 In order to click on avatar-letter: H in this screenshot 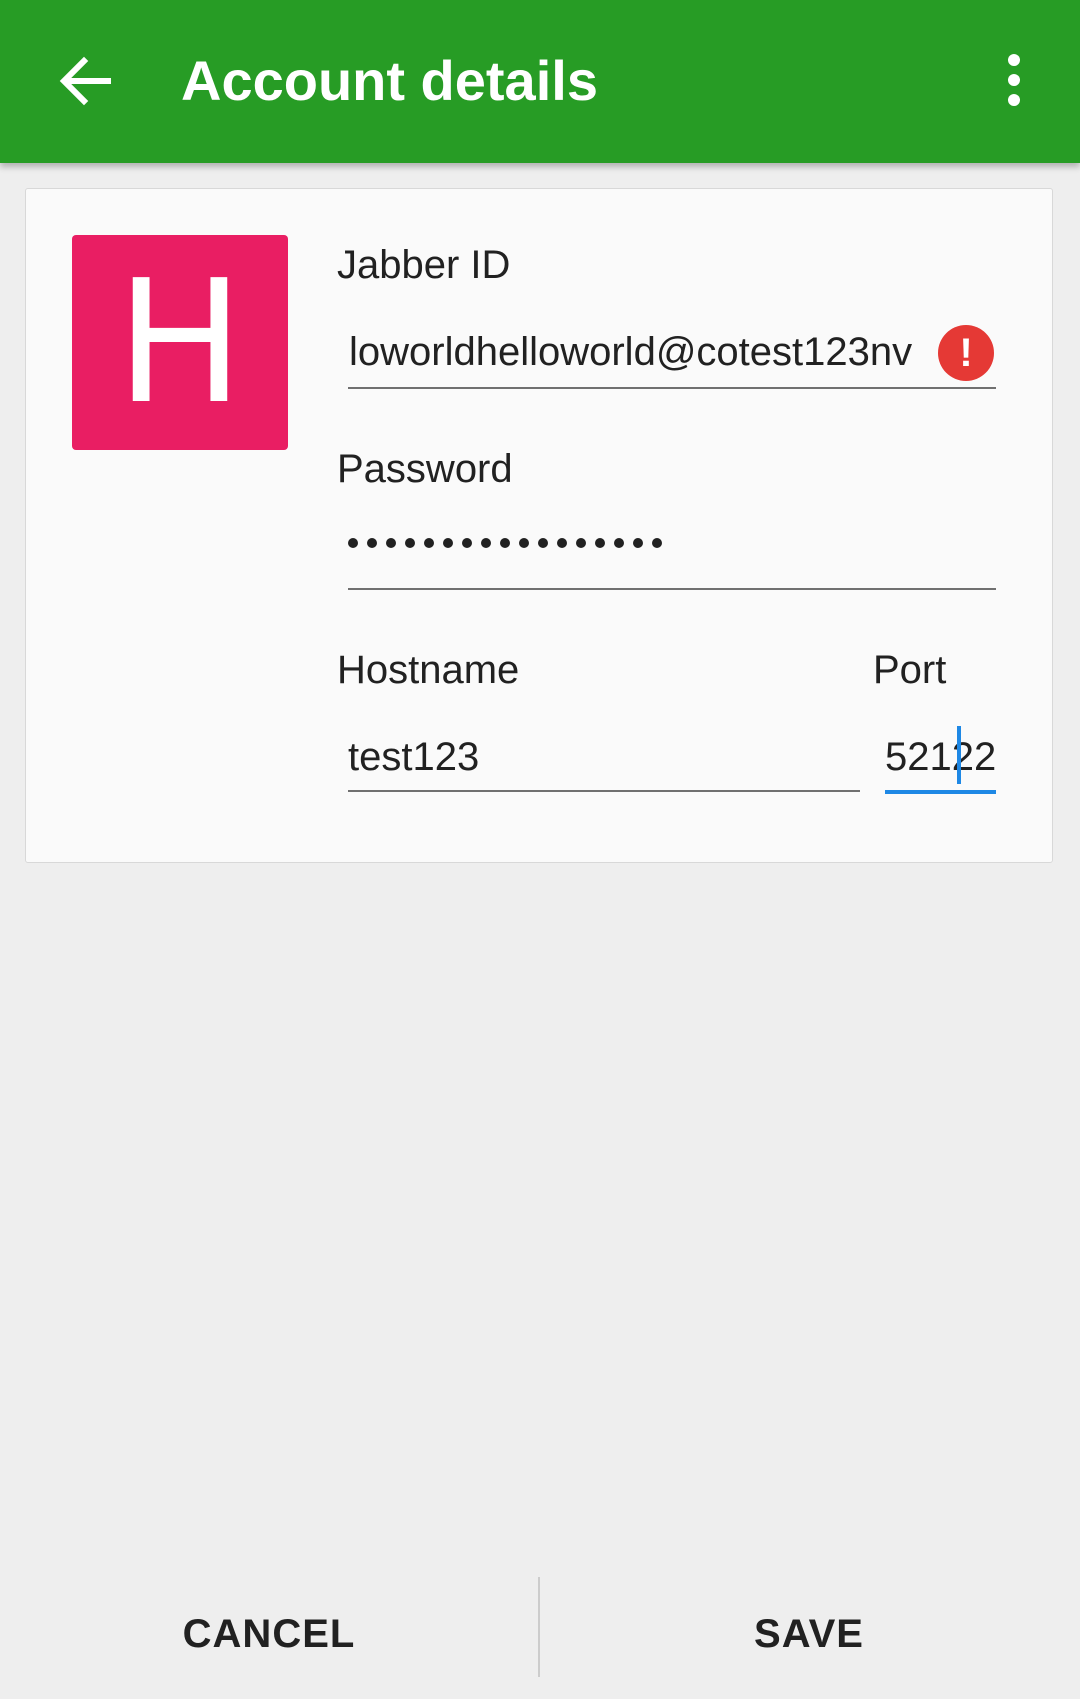, I will do `click(180, 342)`.